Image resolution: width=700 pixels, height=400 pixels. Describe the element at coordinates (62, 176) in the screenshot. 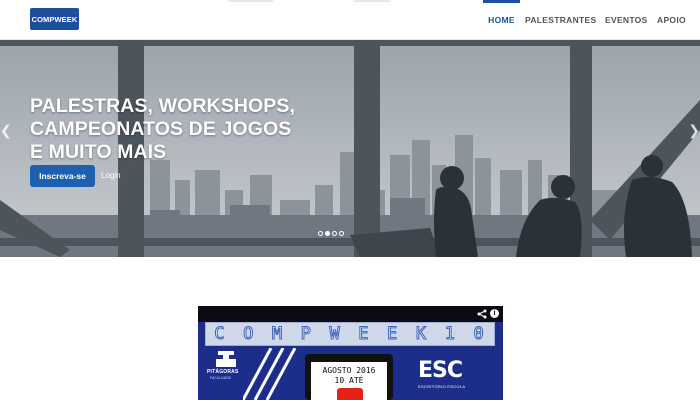

I see `signup-button: Inscreva-se` at that location.